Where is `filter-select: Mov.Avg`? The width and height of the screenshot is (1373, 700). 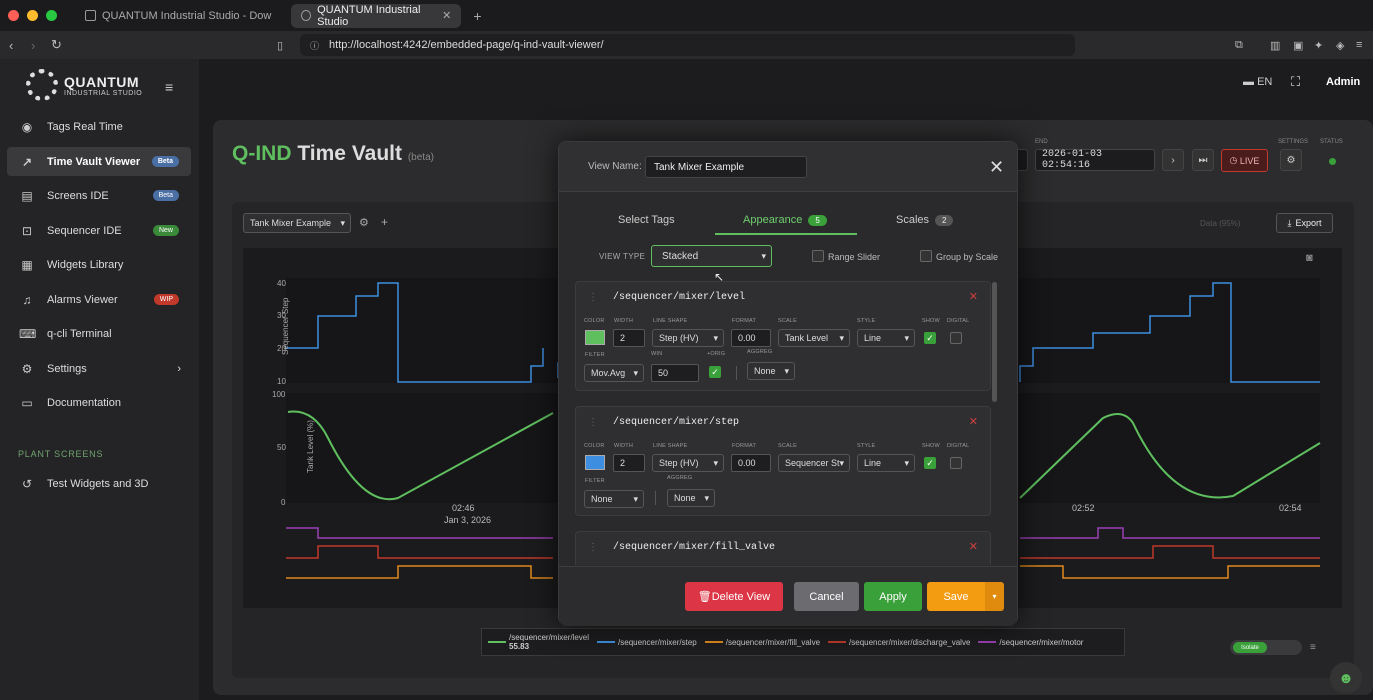
filter-select: Mov.Avg is located at coordinates (614, 373).